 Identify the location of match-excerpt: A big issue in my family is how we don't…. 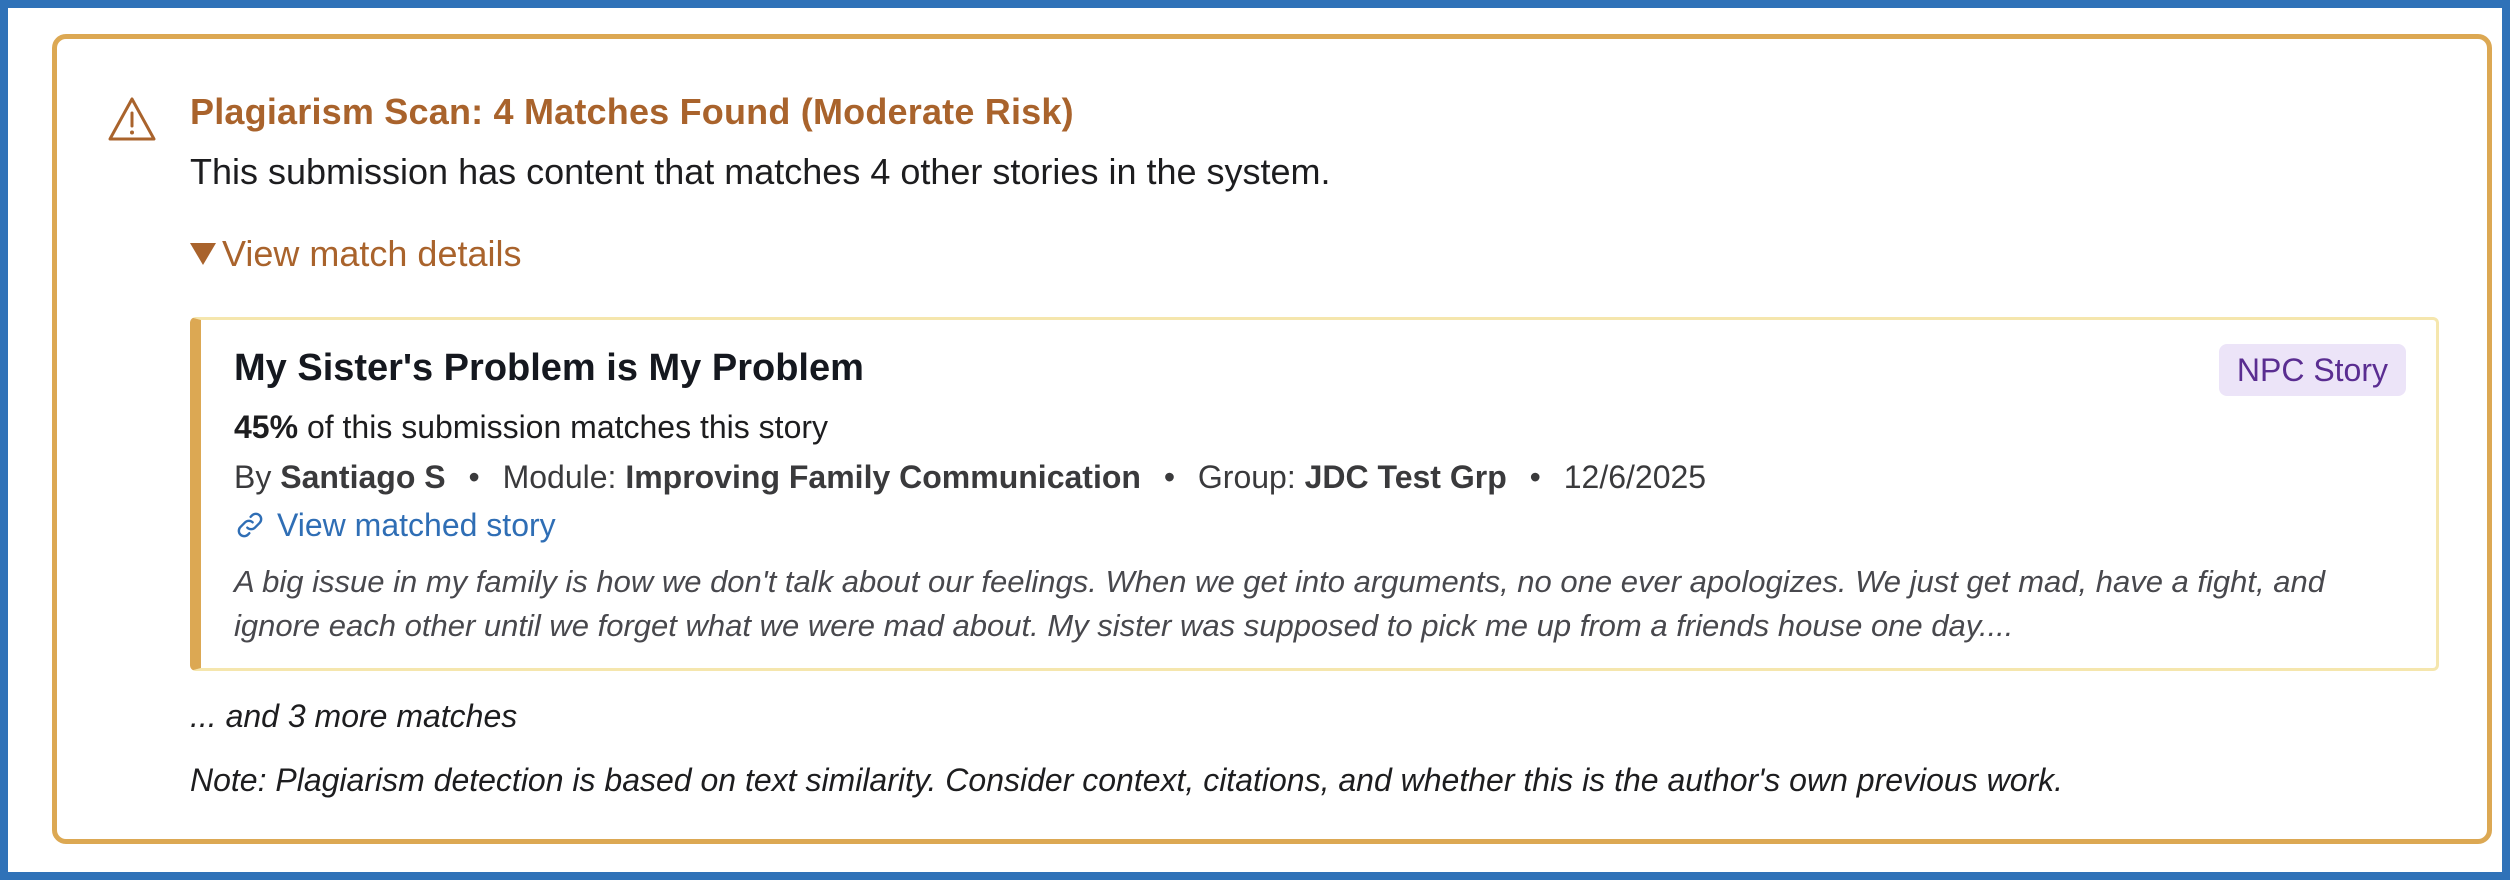
(1279, 603).